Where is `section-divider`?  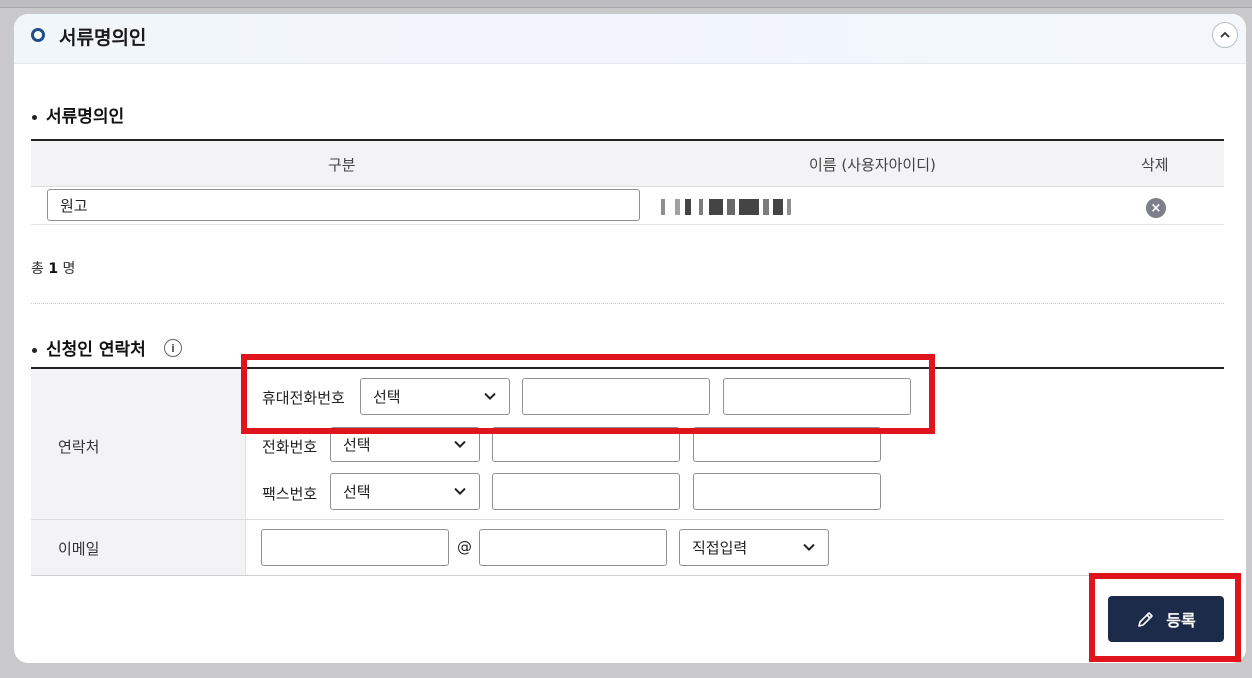 section-divider is located at coordinates (627, 303).